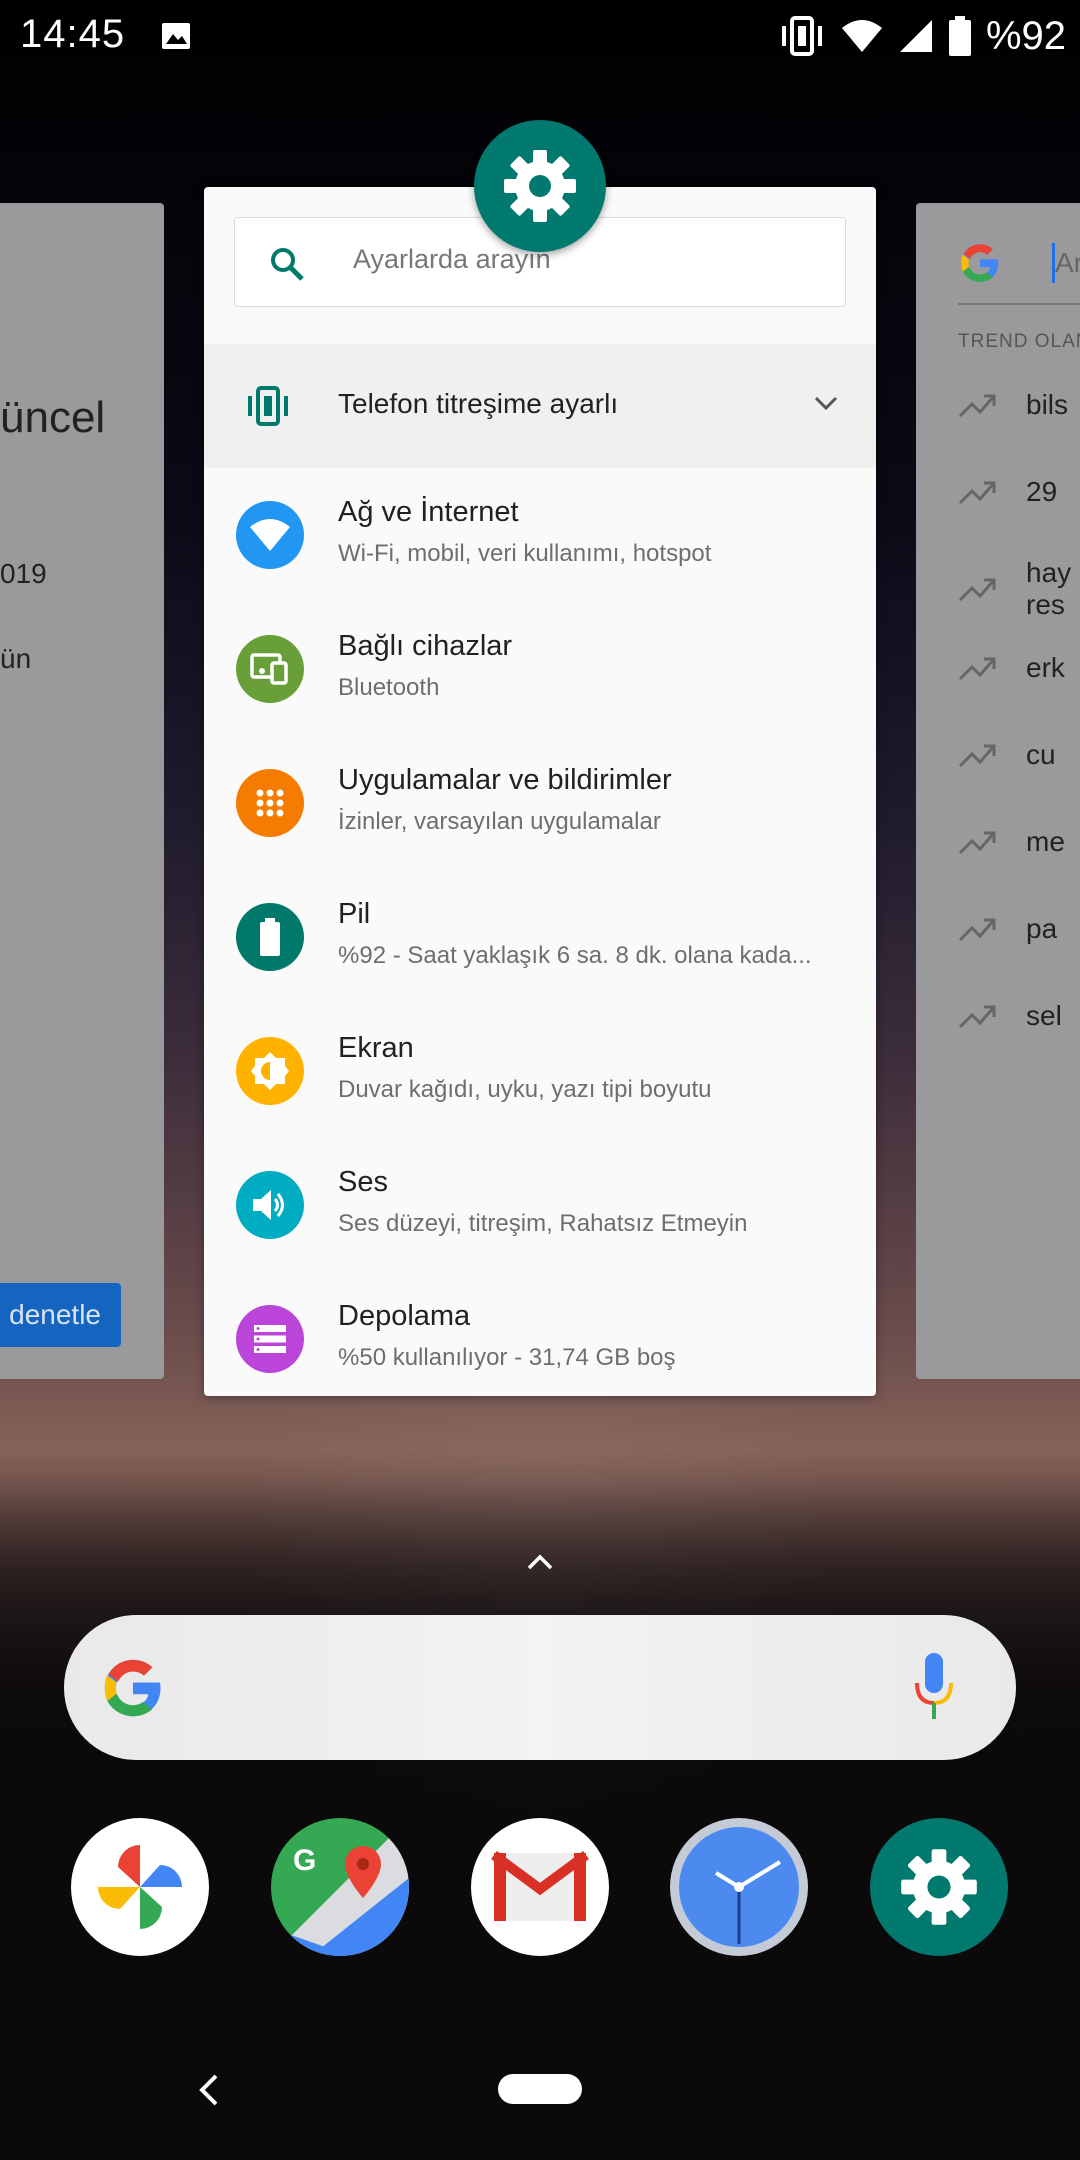 The width and height of the screenshot is (1080, 2160). What do you see at coordinates (1010, 1016) in the screenshot?
I see `trend-item: sel` at bounding box center [1010, 1016].